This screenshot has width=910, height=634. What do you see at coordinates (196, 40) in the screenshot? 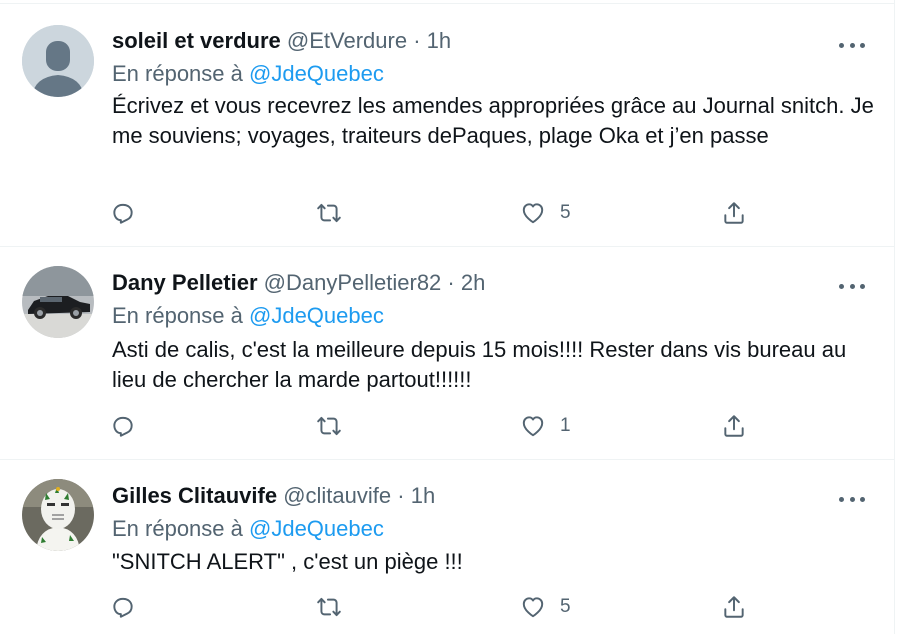
I see `display-name: soleil et verdure` at bounding box center [196, 40].